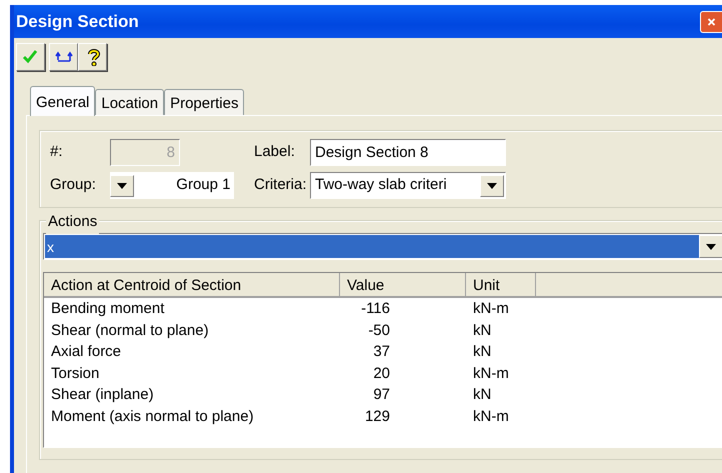 The width and height of the screenshot is (722, 473). What do you see at coordinates (129, 102) in the screenshot?
I see `tab: Location` at bounding box center [129, 102].